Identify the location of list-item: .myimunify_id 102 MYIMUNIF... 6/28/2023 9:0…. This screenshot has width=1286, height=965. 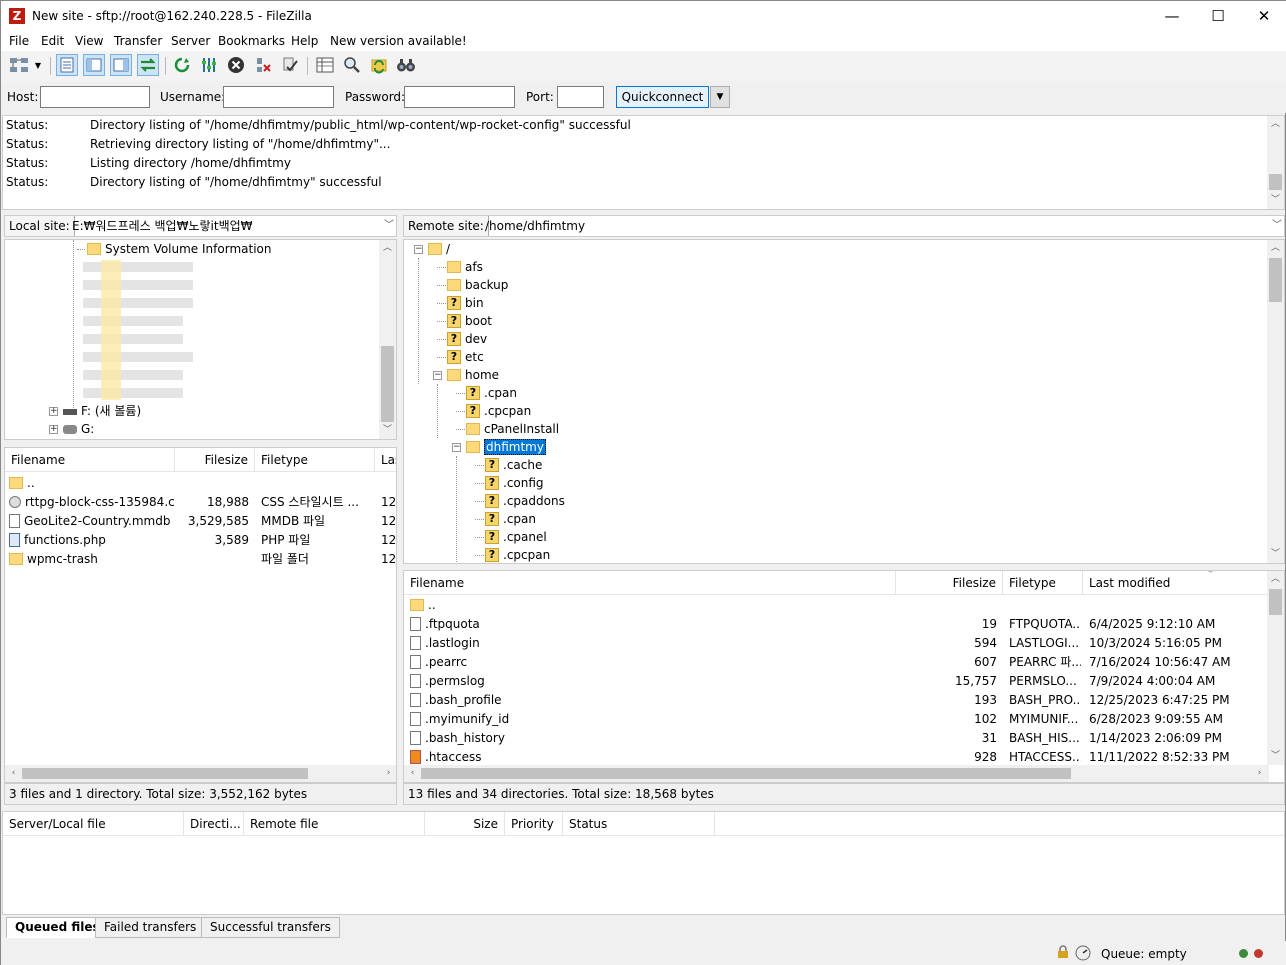
(836, 719).